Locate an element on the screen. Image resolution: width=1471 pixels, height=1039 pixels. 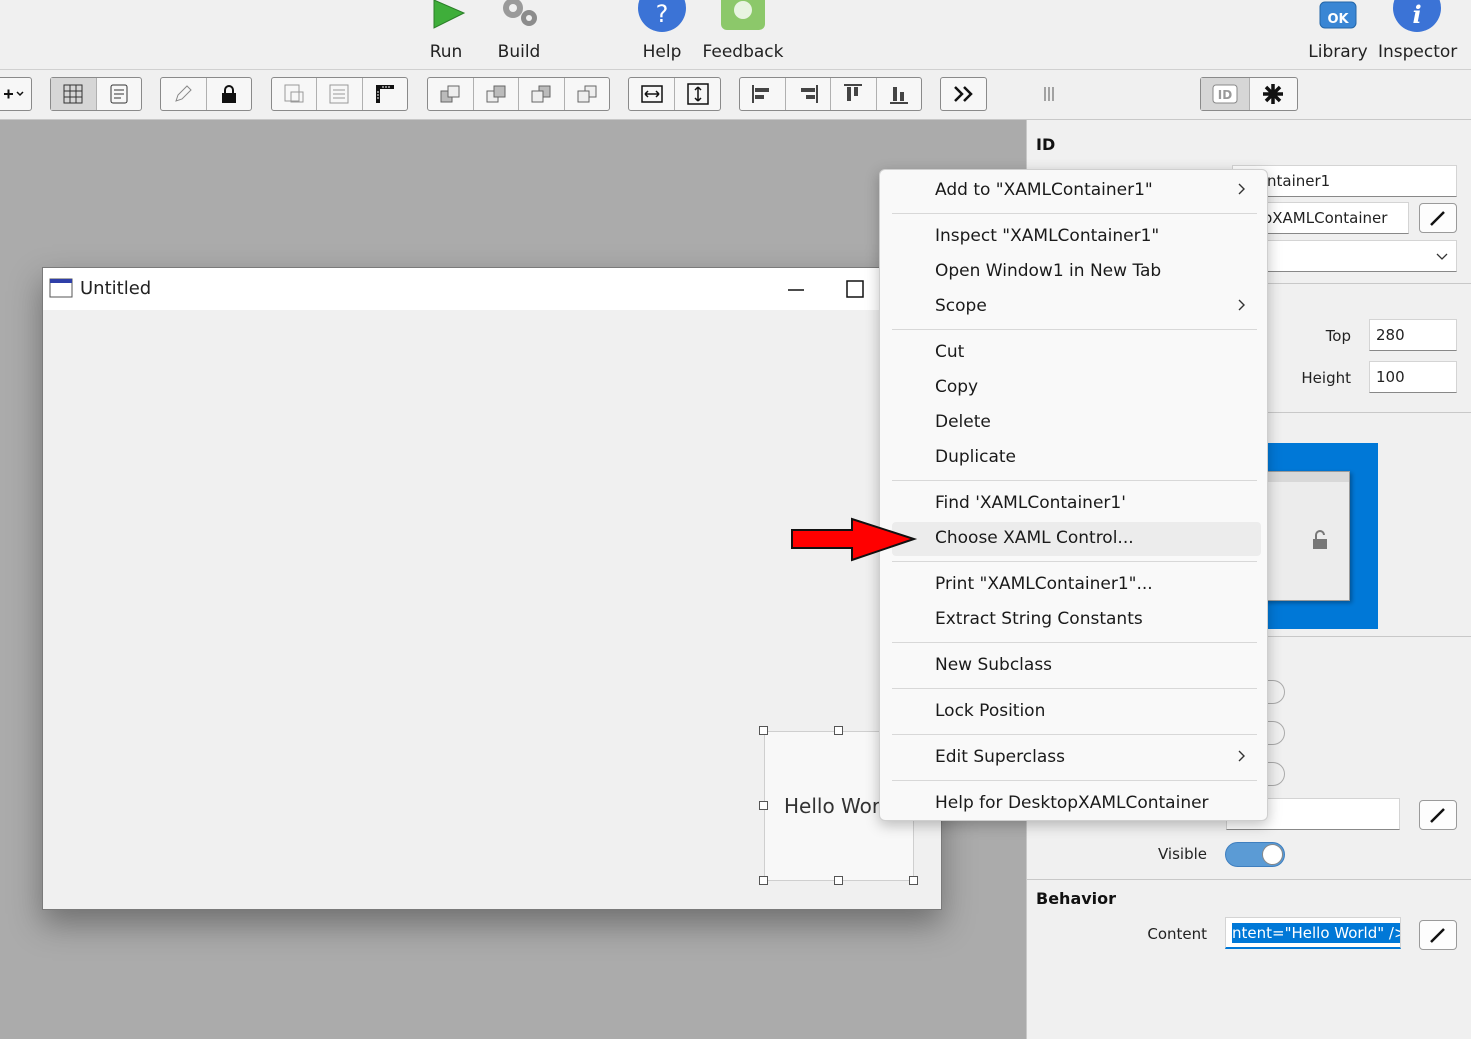
menu-item-label: Inspect "XAMLContainer1" is located at coordinates (1047, 236).